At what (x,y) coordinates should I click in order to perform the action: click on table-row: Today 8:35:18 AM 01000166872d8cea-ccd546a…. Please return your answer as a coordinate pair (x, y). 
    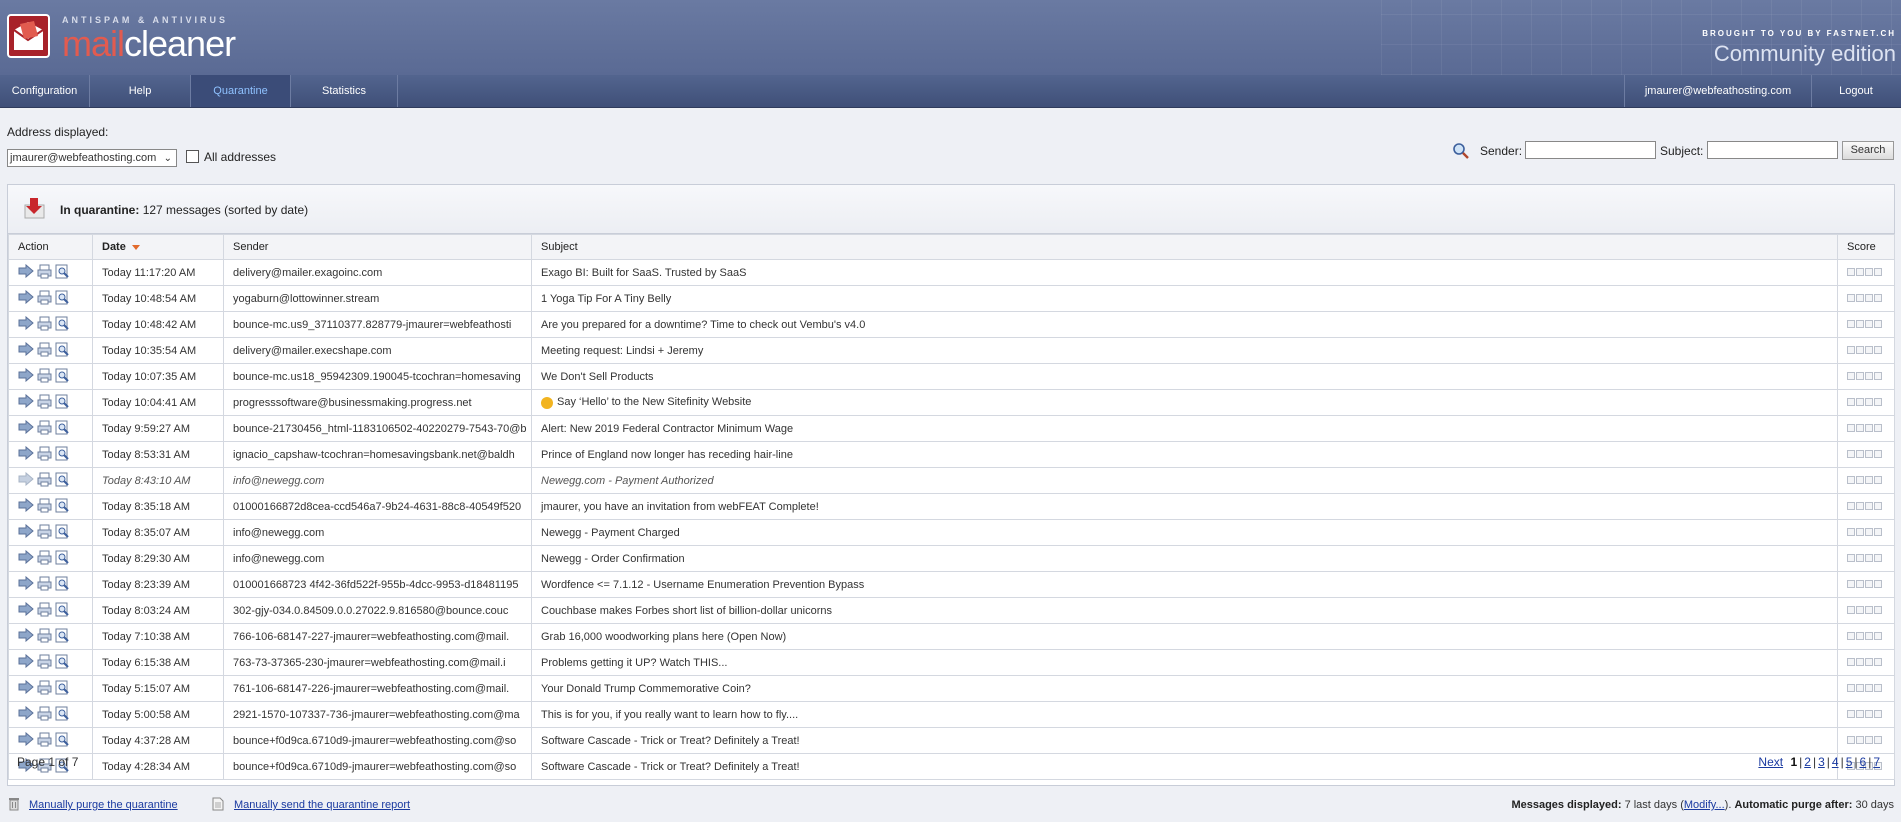
    Looking at the image, I should click on (951, 506).